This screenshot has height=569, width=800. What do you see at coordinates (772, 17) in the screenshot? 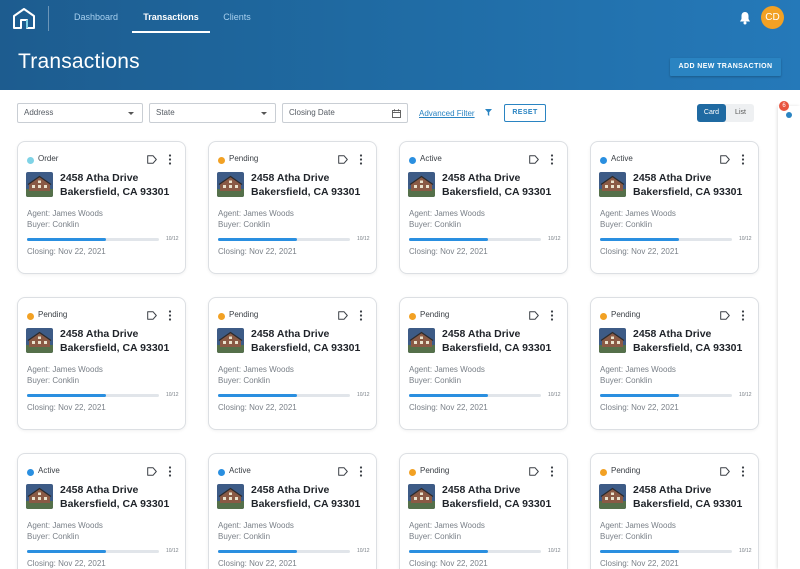
I see `user-avatar: CD` at bounding box center [772, 17].